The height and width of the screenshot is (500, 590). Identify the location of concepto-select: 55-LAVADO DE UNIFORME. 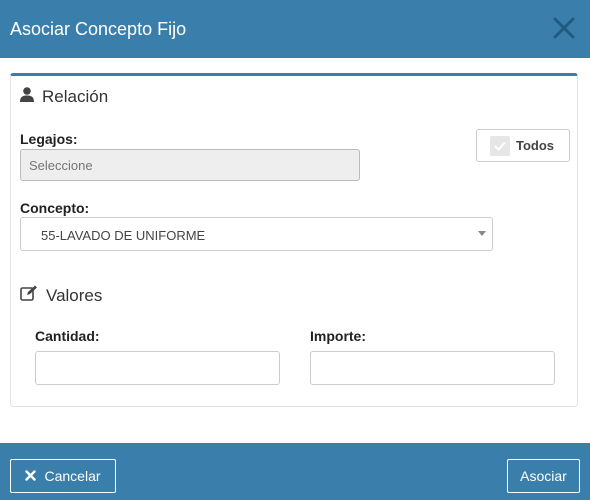
(256, 234).